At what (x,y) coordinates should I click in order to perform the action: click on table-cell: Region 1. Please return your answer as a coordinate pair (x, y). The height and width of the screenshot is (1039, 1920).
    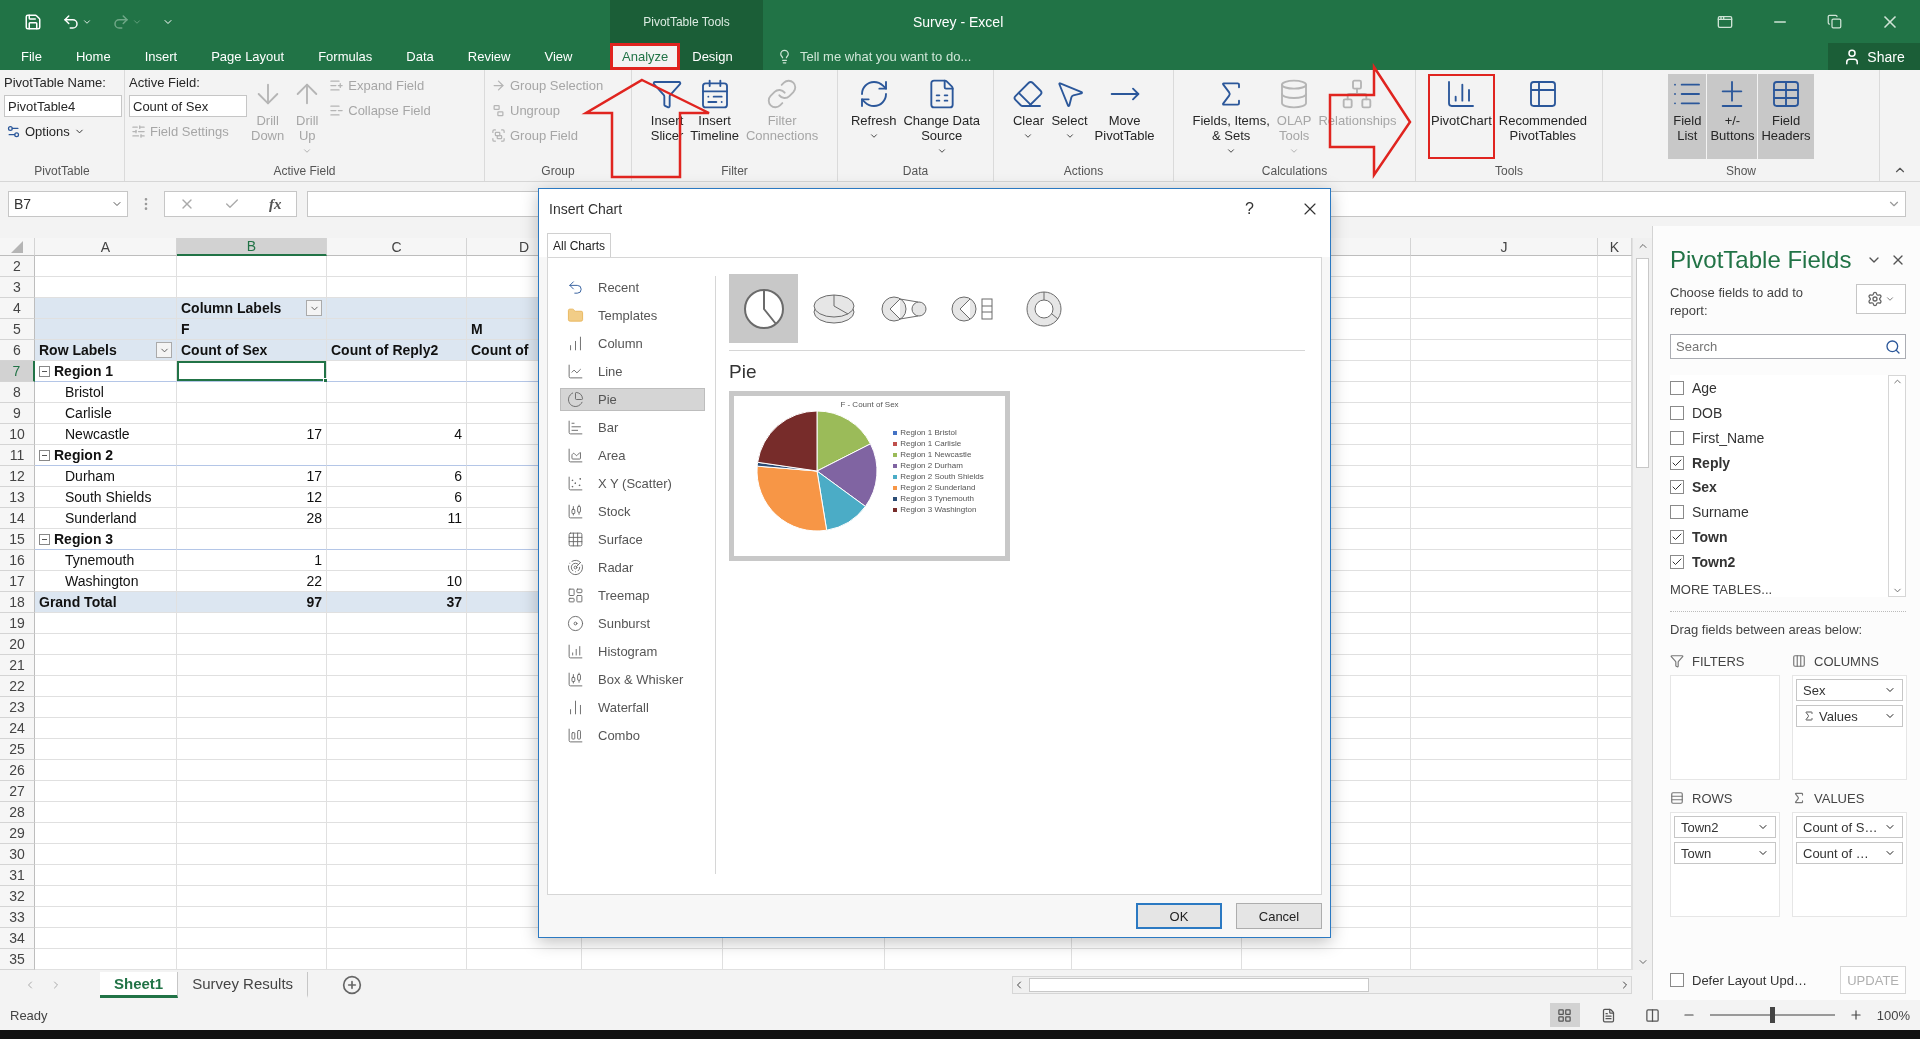
    Looking at the image, I should click on (106, 371).